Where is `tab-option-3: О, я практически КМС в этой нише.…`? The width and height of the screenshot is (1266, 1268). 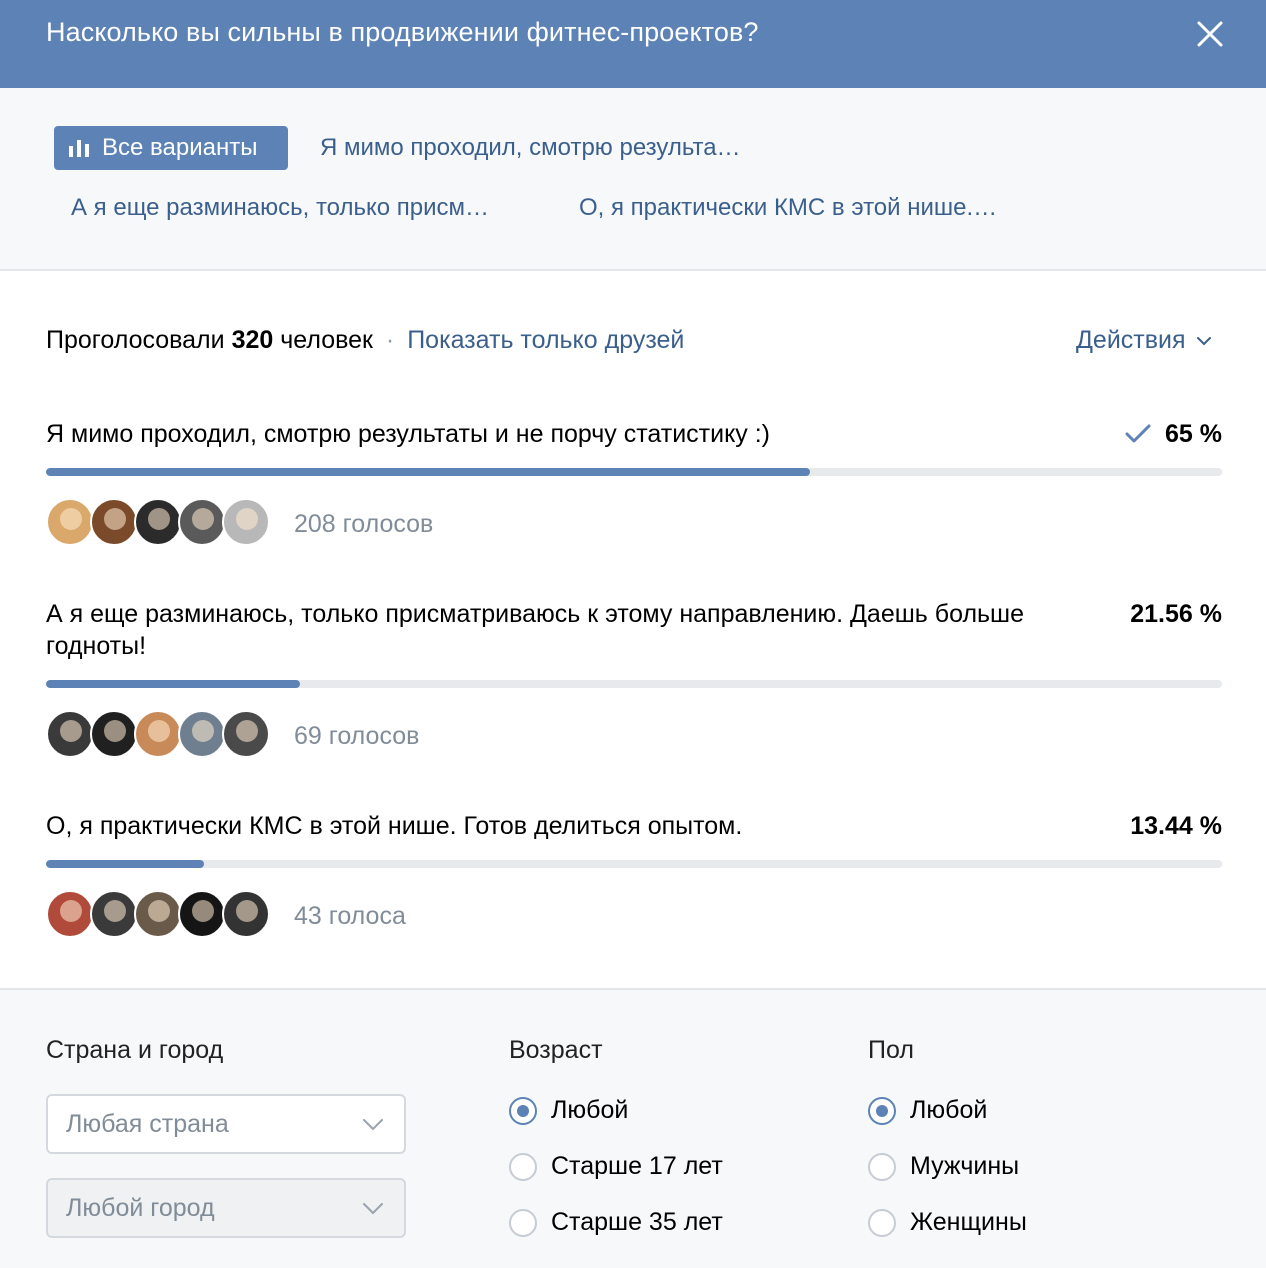 tab-option-3: О, я практически КМС в этой нише.… is located at coordinates (788, 208).